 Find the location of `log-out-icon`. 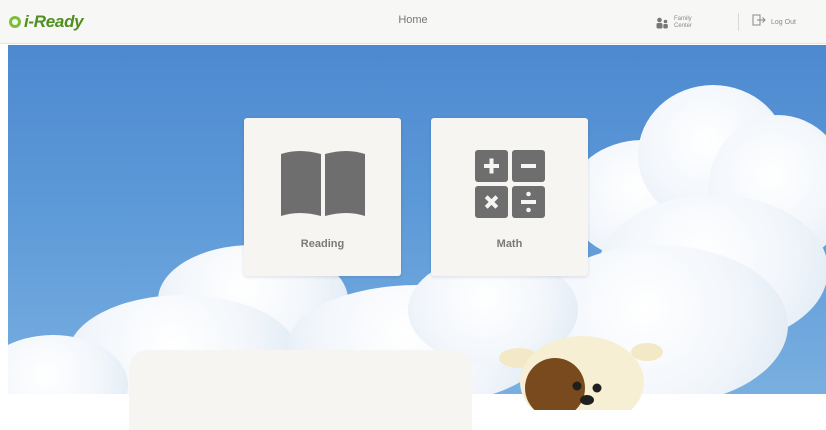

log-out-icon is located at coordinates (759, 22).